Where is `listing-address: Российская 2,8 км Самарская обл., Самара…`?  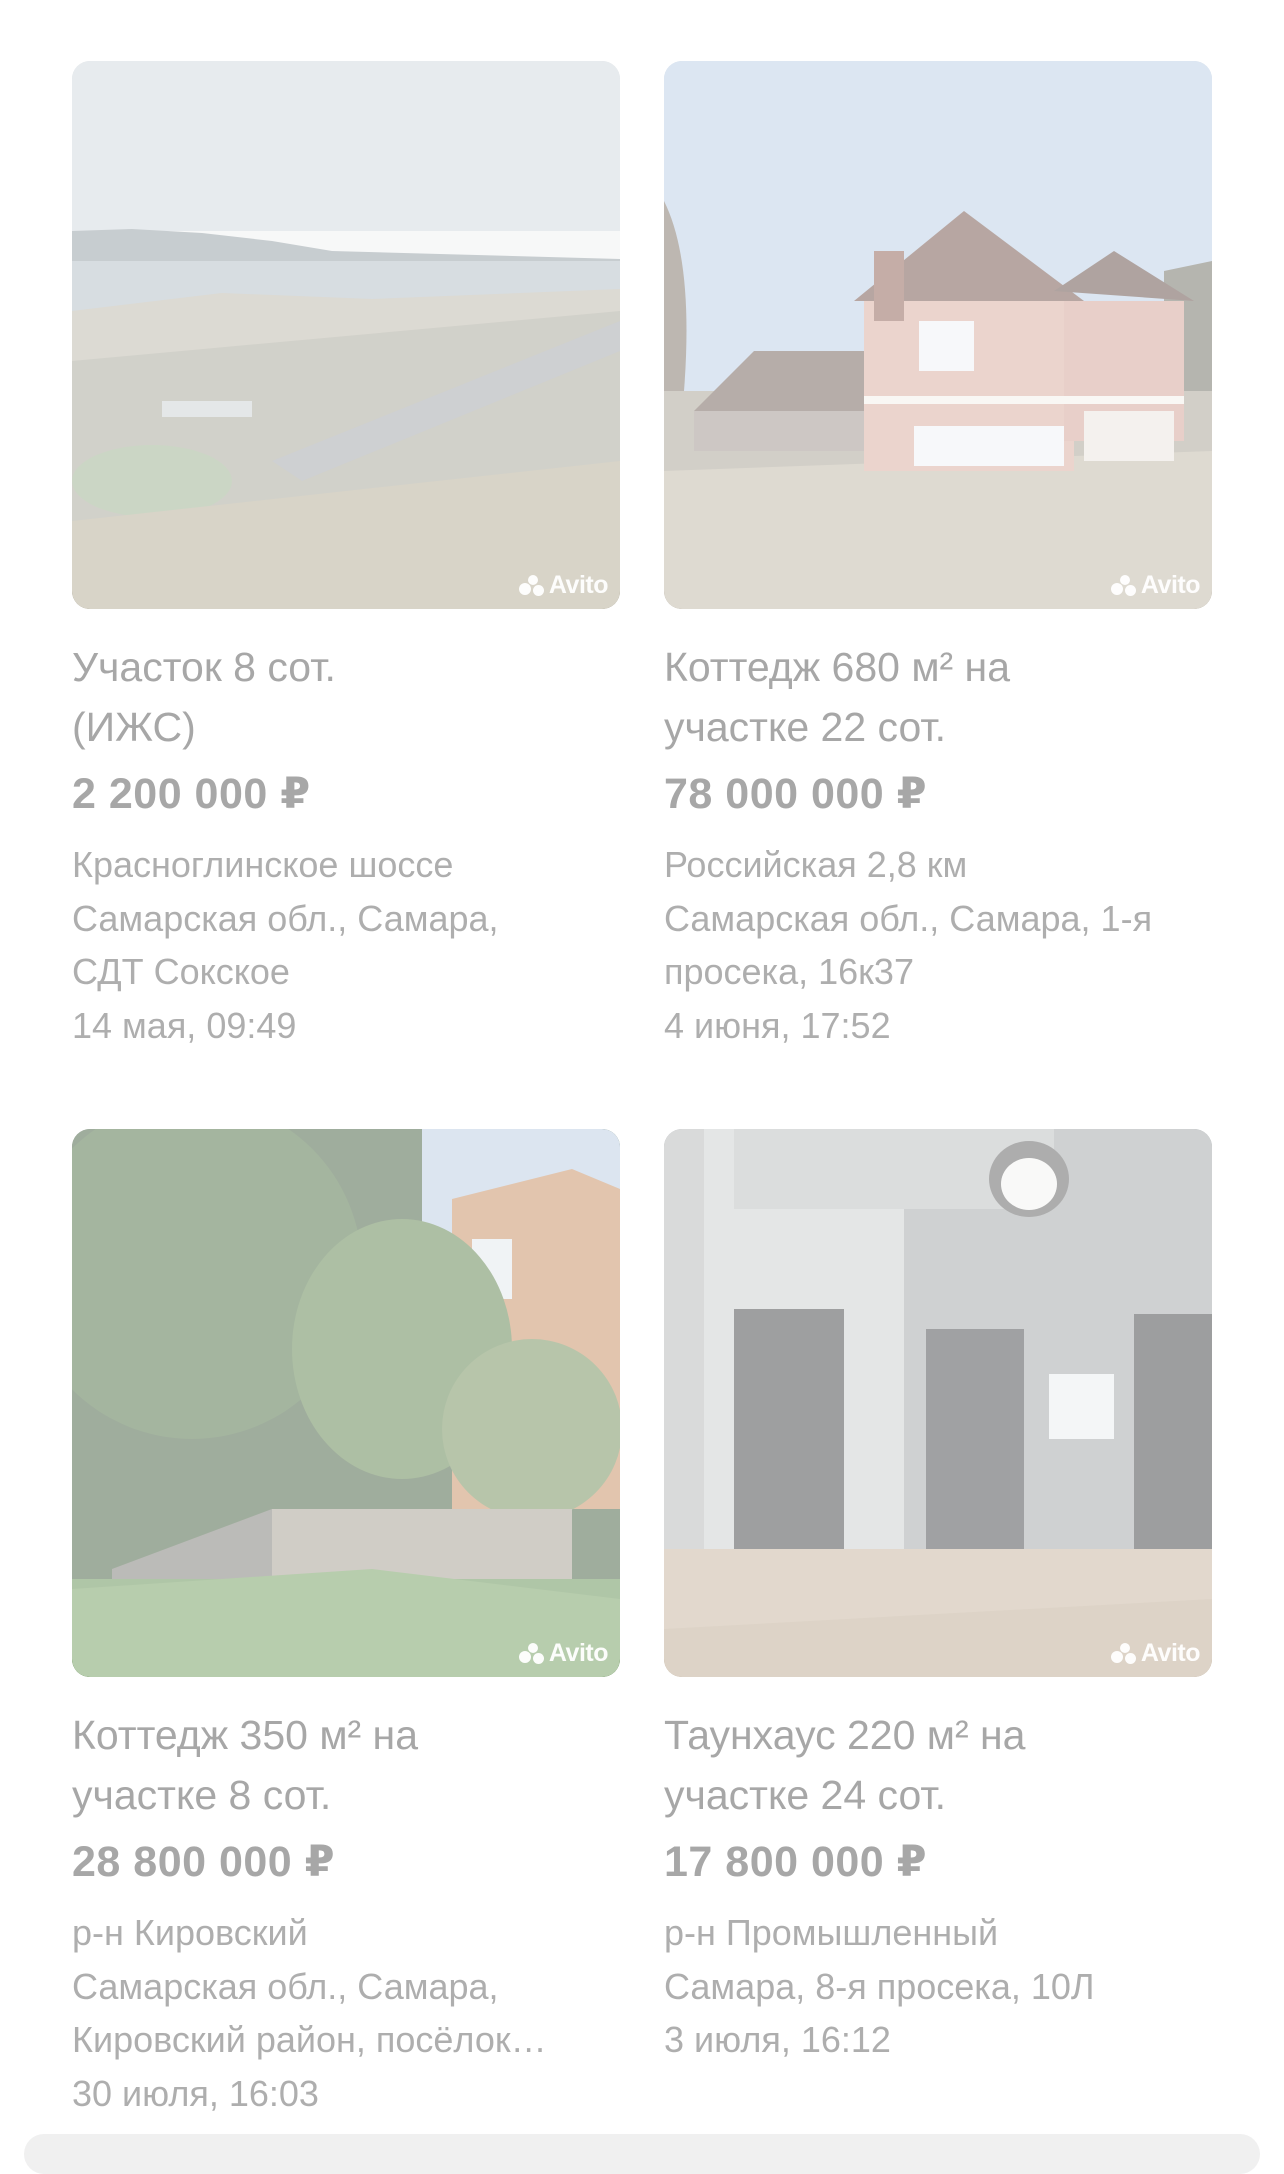 listing-address: Российская 2,8 км Самарская обл., Самара… is located at coordinates (938, 945).